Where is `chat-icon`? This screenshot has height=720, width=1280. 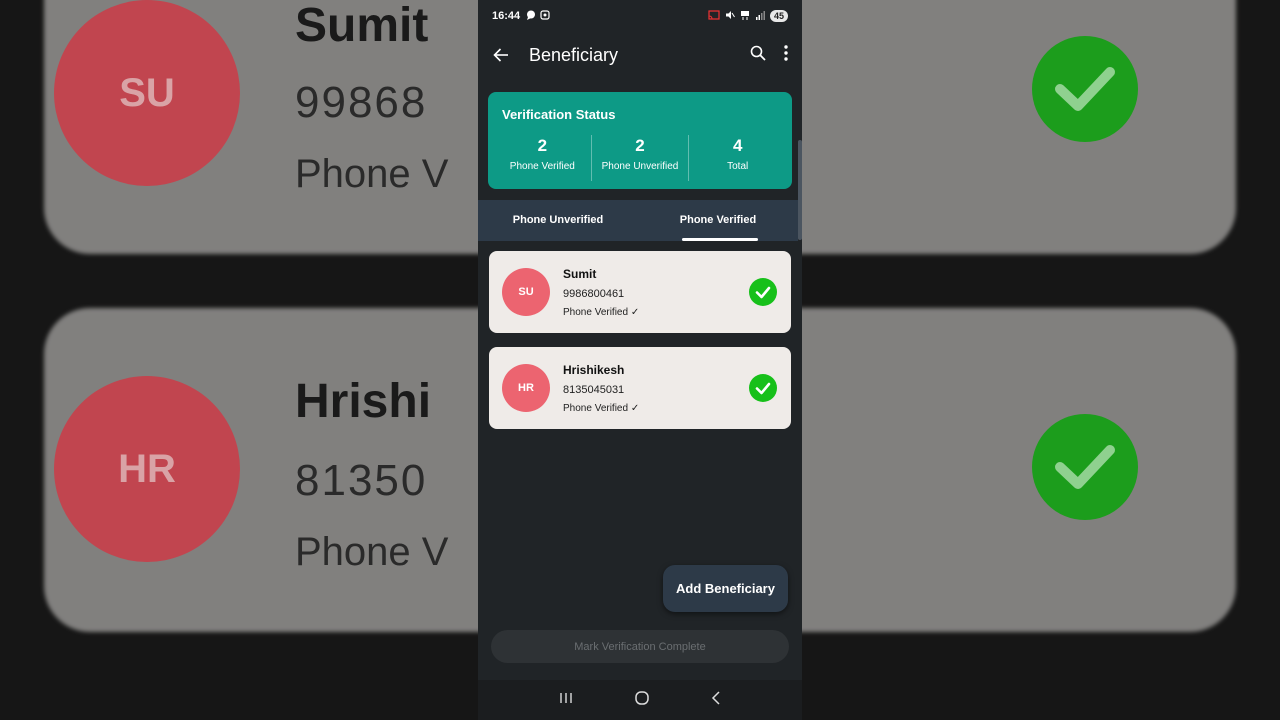
chat-icon is located at coordinates (531, 16).